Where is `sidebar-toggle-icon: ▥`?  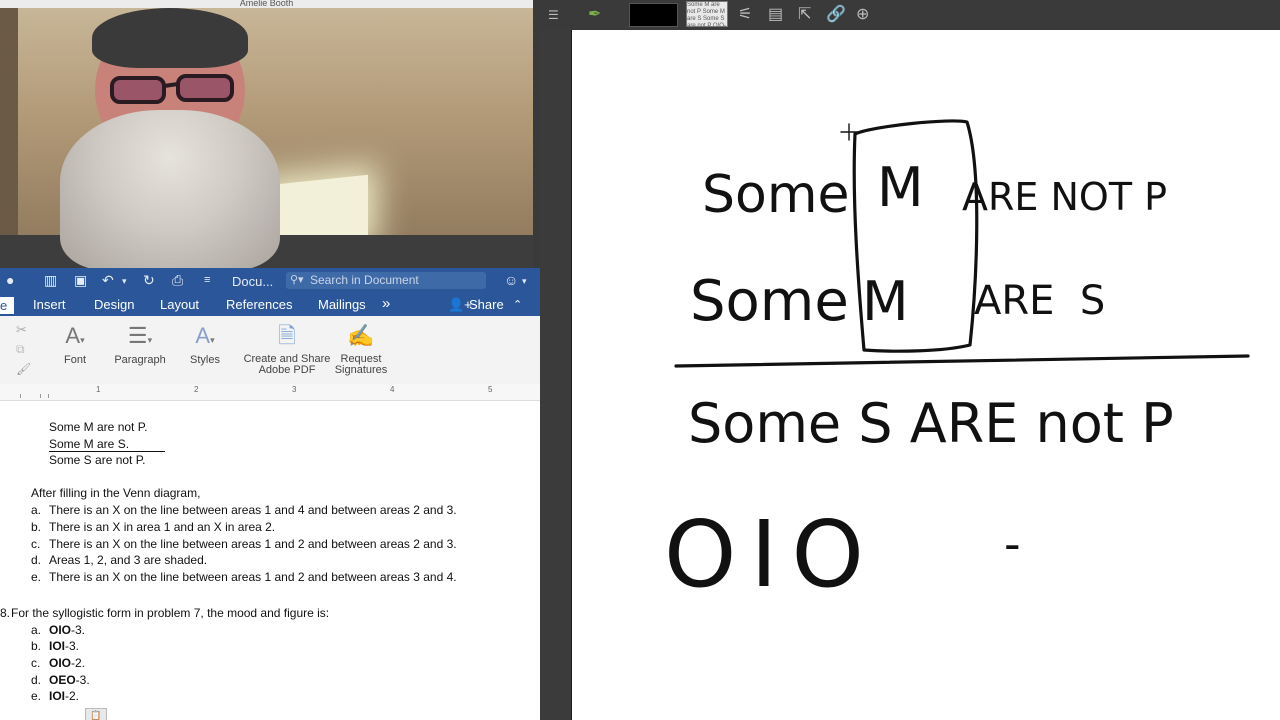 sidebar-toggle-icon: ▥ is located at coordinates (50, 280).